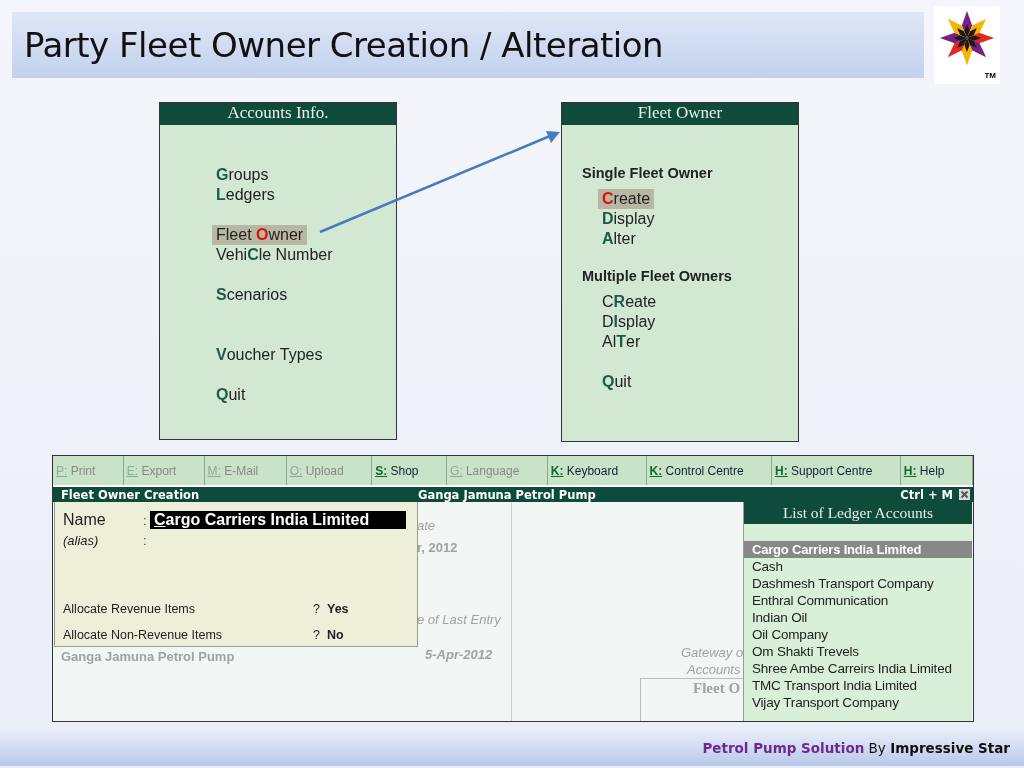 The height and width of the screenshot is (768, 1024). Describe the element at coordinates (990, 75) in the screenshot. I see `trademark-mark: TM` at that location.